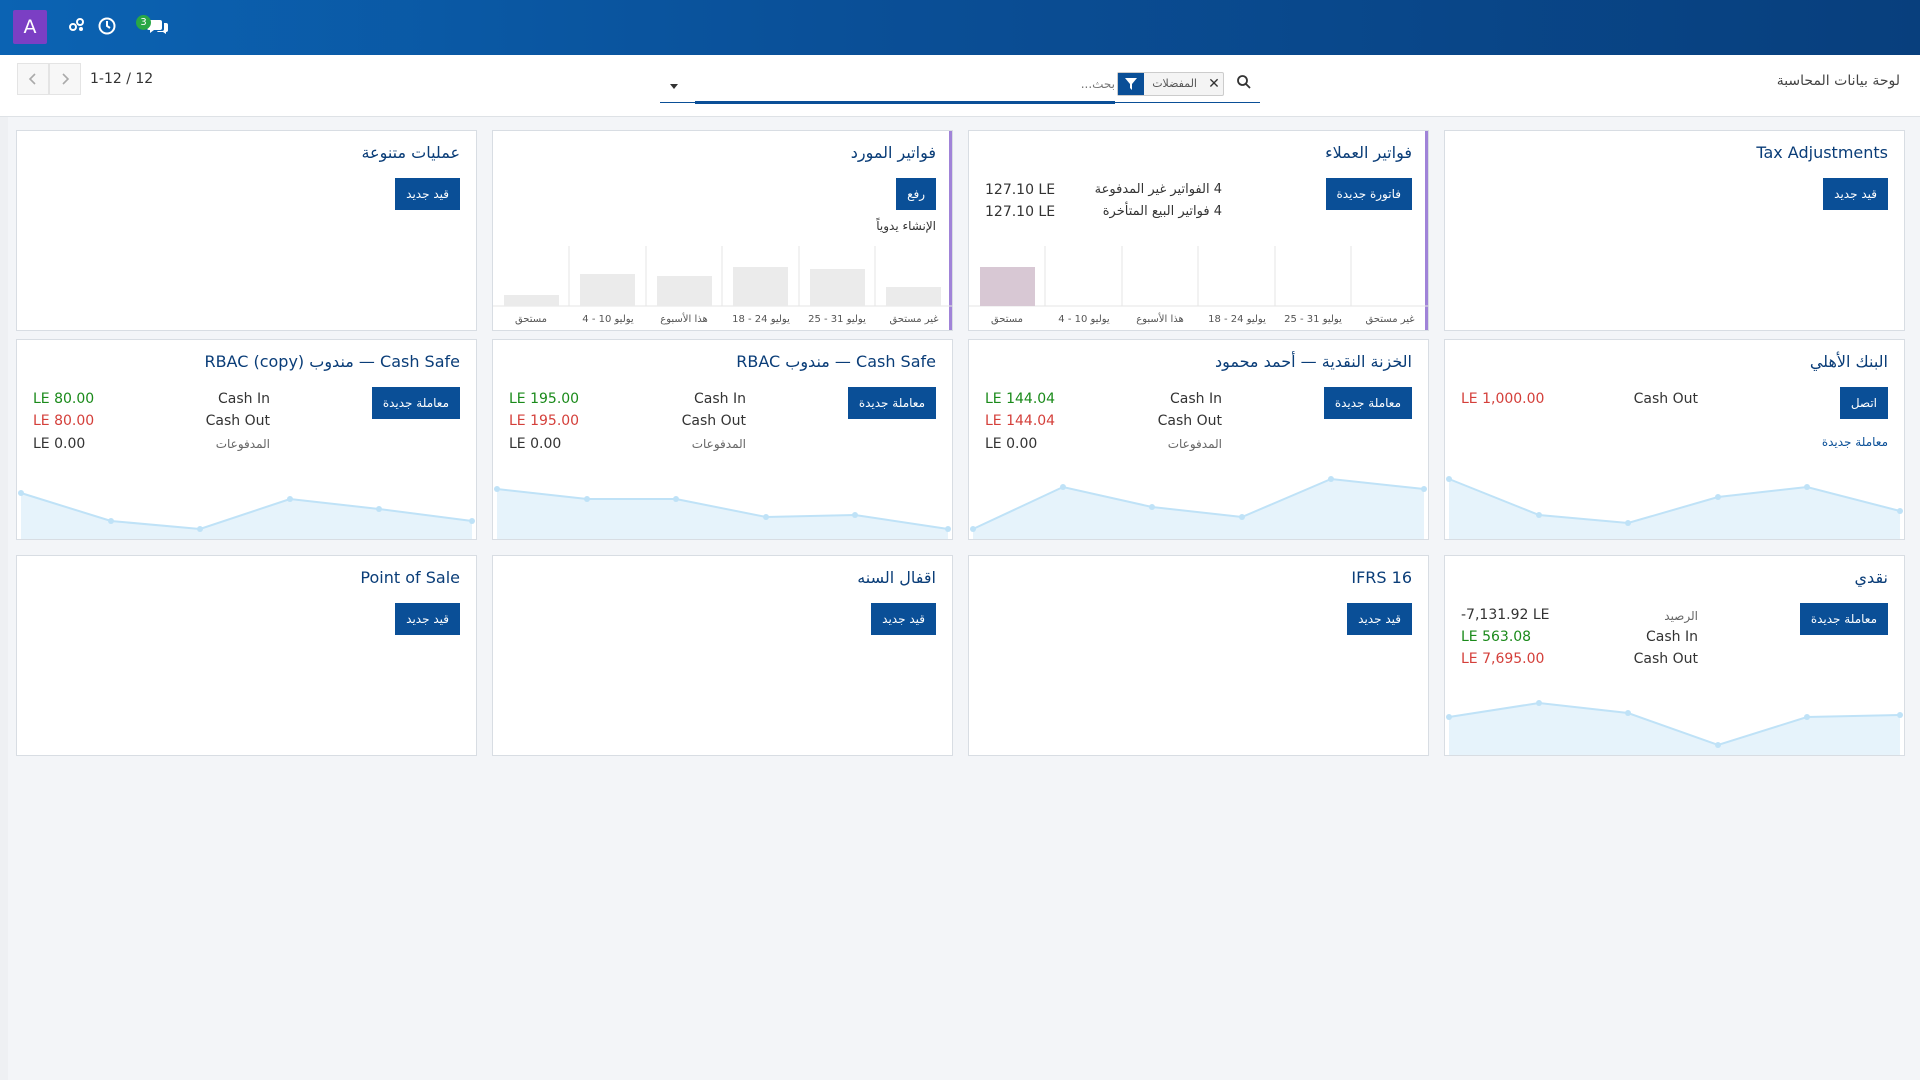 The width and height of the screenshot is (1920, 1080). Describe the element at coordinates (1245, 83) in the screenshot. I see `search-icon` at that location.